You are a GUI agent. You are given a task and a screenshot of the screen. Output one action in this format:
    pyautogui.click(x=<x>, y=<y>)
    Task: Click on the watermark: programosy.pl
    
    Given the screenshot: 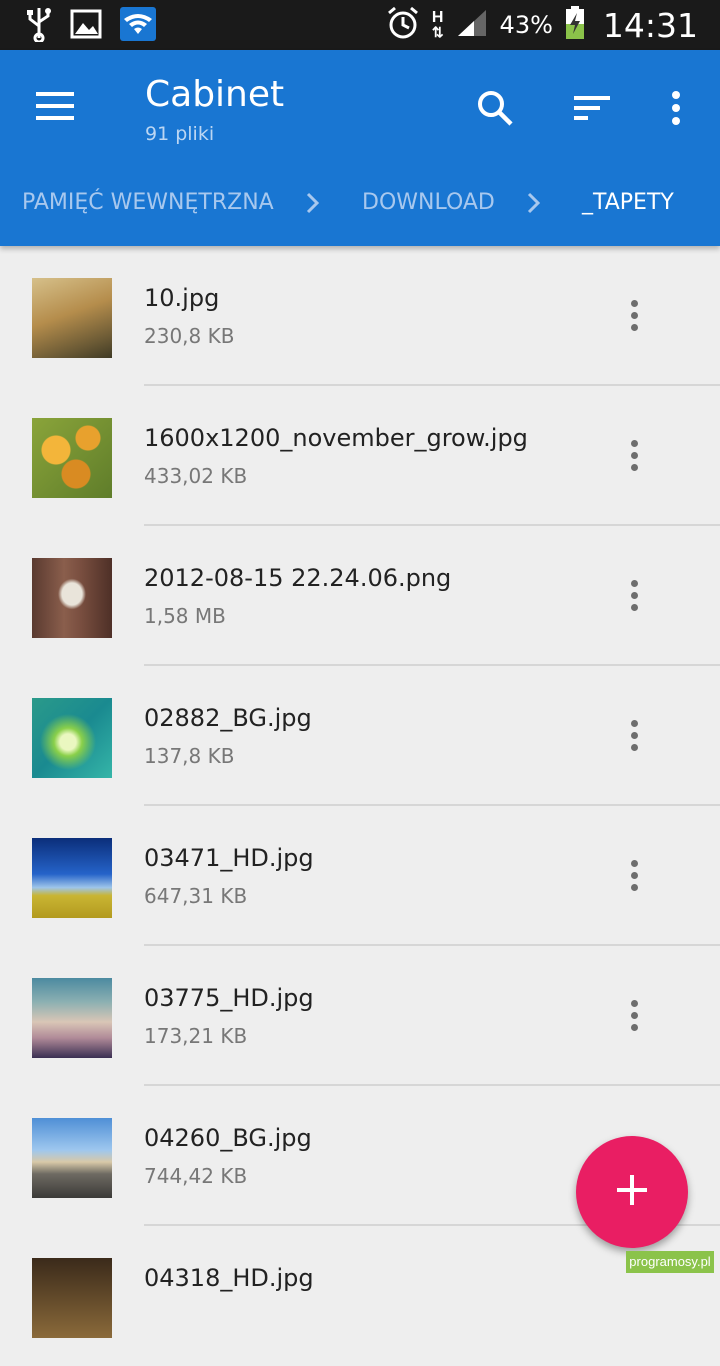 What is the action you would take?
    pyautogui.click(x=670, y=1262)
    